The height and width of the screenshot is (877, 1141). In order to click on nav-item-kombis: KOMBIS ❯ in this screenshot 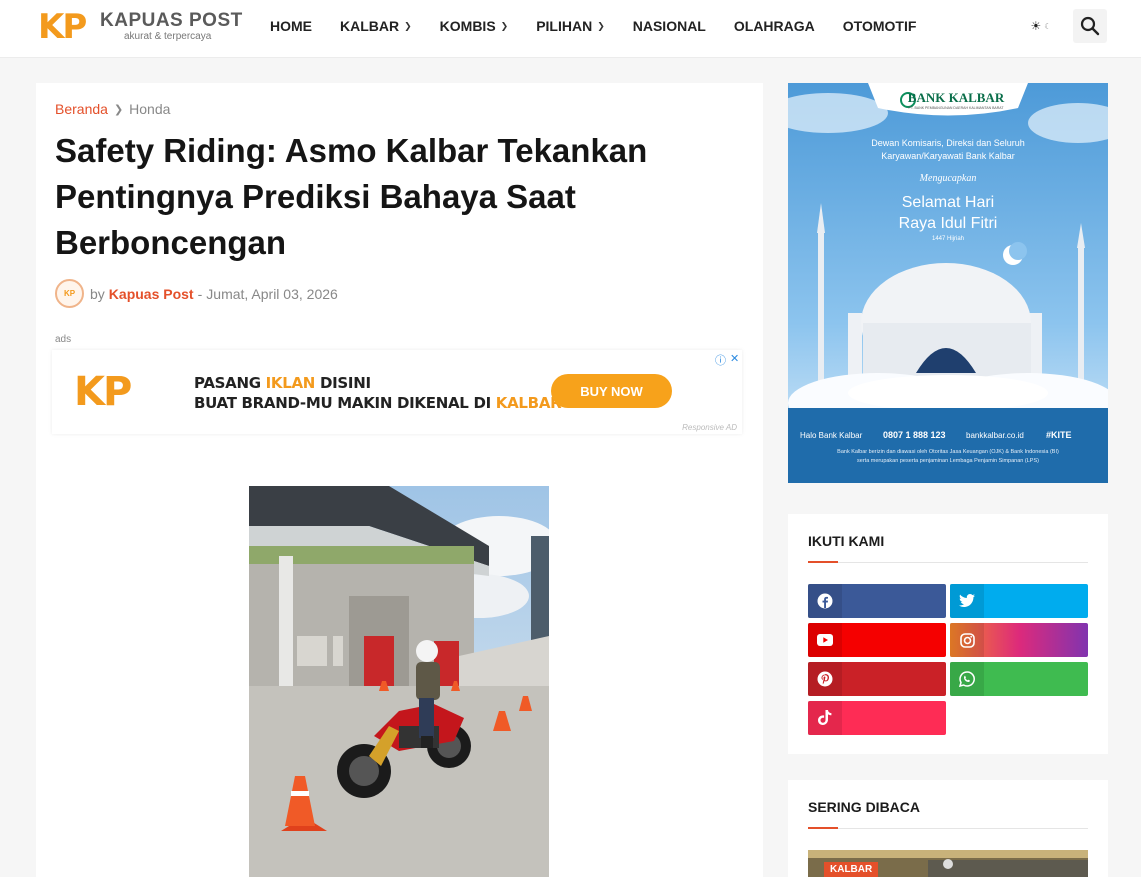, I will do `click(474, 26)`.